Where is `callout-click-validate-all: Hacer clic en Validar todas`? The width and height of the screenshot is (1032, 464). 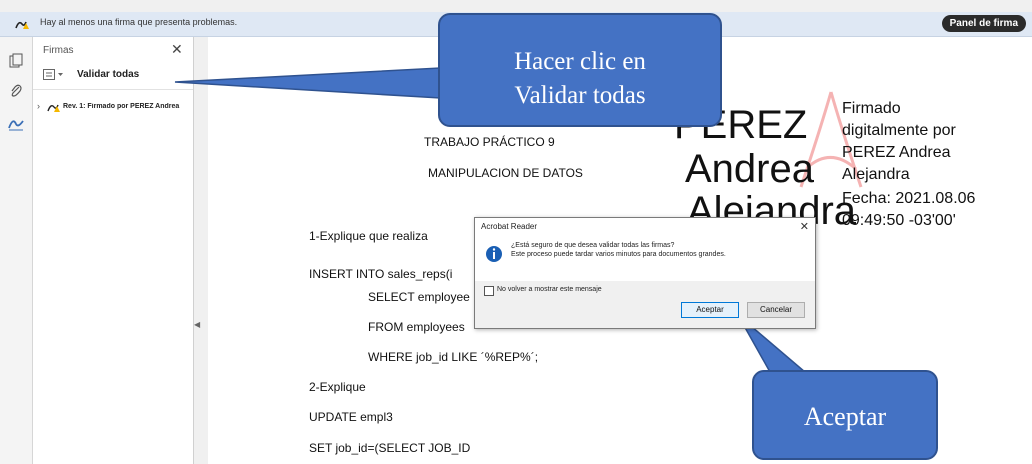
callout-click-validate-all: Hacer clic en Validar todas is located at coordinates (580, 70).